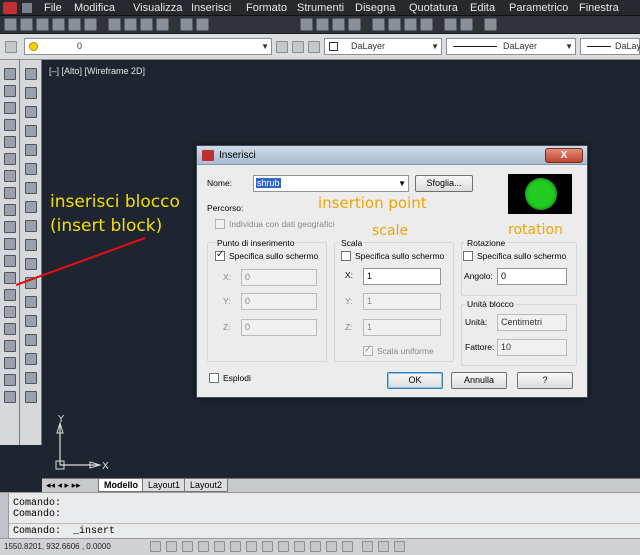 This screenshot has width=640, height=555. I want to click on tab-model: Modello, so click(121, 485).